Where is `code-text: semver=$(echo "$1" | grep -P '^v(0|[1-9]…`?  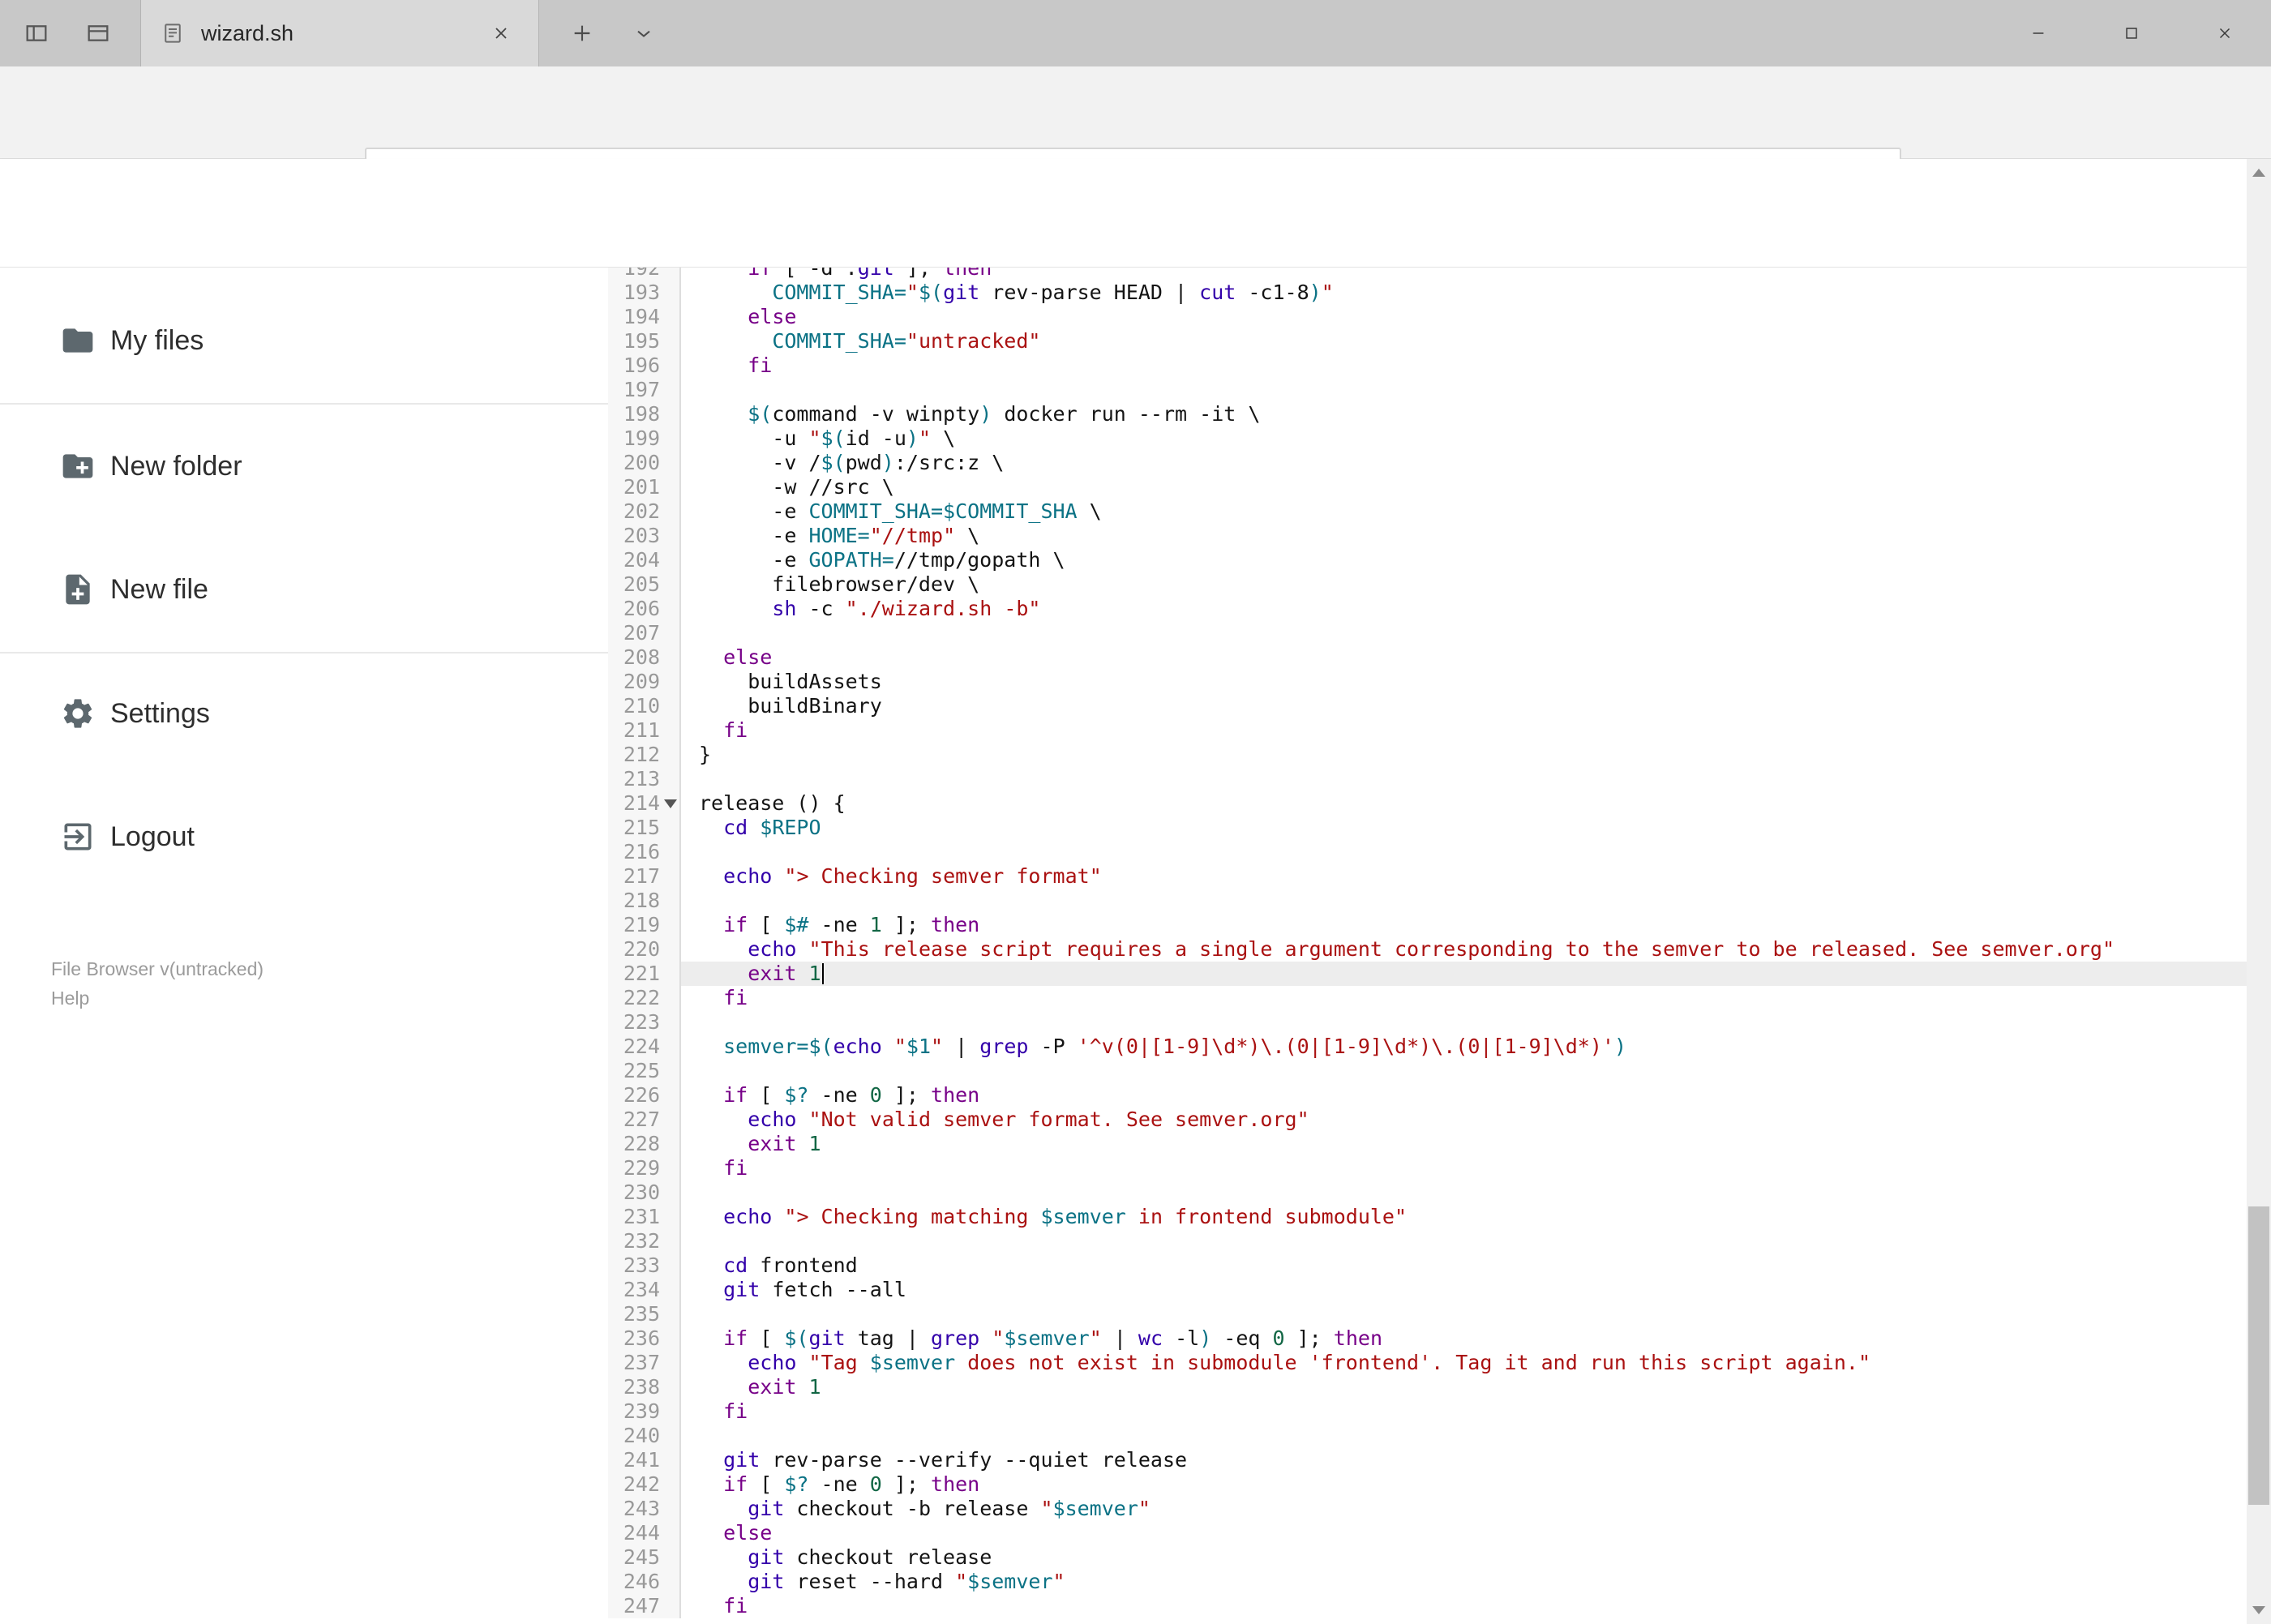 code-text: semver=$(echo "$1" | grep -P '^v(0|[1-9]… is located at coordinates (1464, 1047).